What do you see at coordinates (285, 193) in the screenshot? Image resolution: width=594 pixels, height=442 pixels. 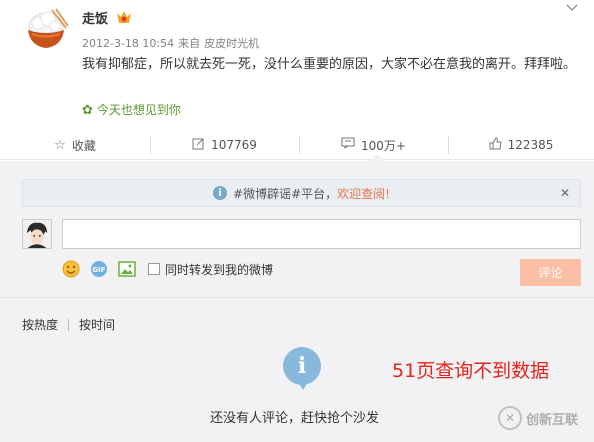 I see `notice-text: #微博辟谣#平台，` at bounding box center [285, 193].